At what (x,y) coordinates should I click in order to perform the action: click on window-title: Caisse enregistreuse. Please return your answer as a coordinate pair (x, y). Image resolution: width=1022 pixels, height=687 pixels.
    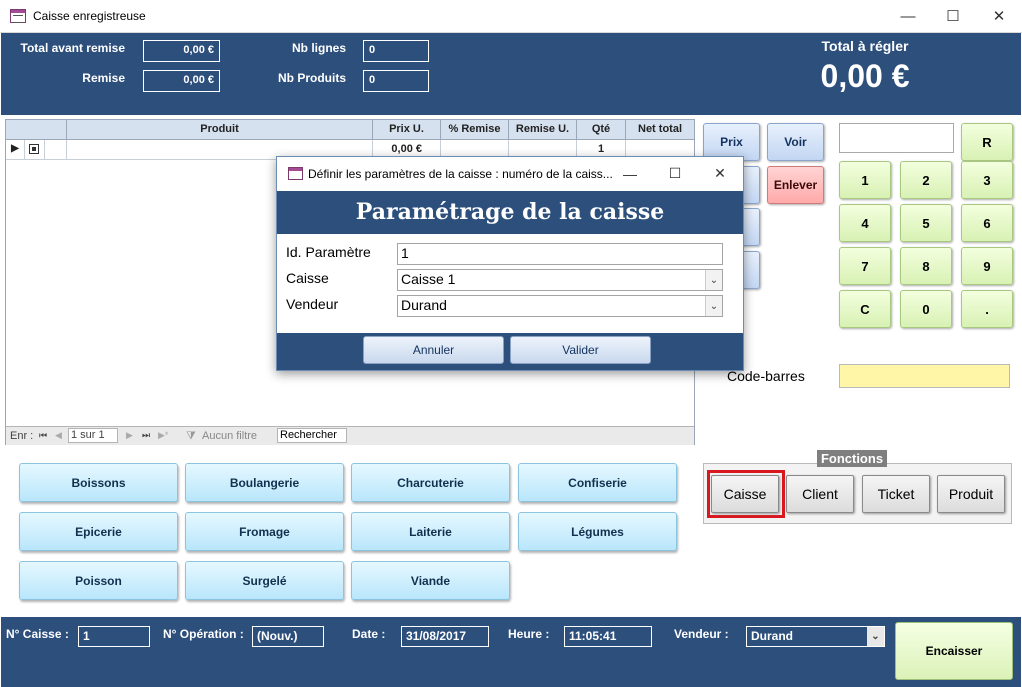
    Looking at the image, I should click on (89, 16).